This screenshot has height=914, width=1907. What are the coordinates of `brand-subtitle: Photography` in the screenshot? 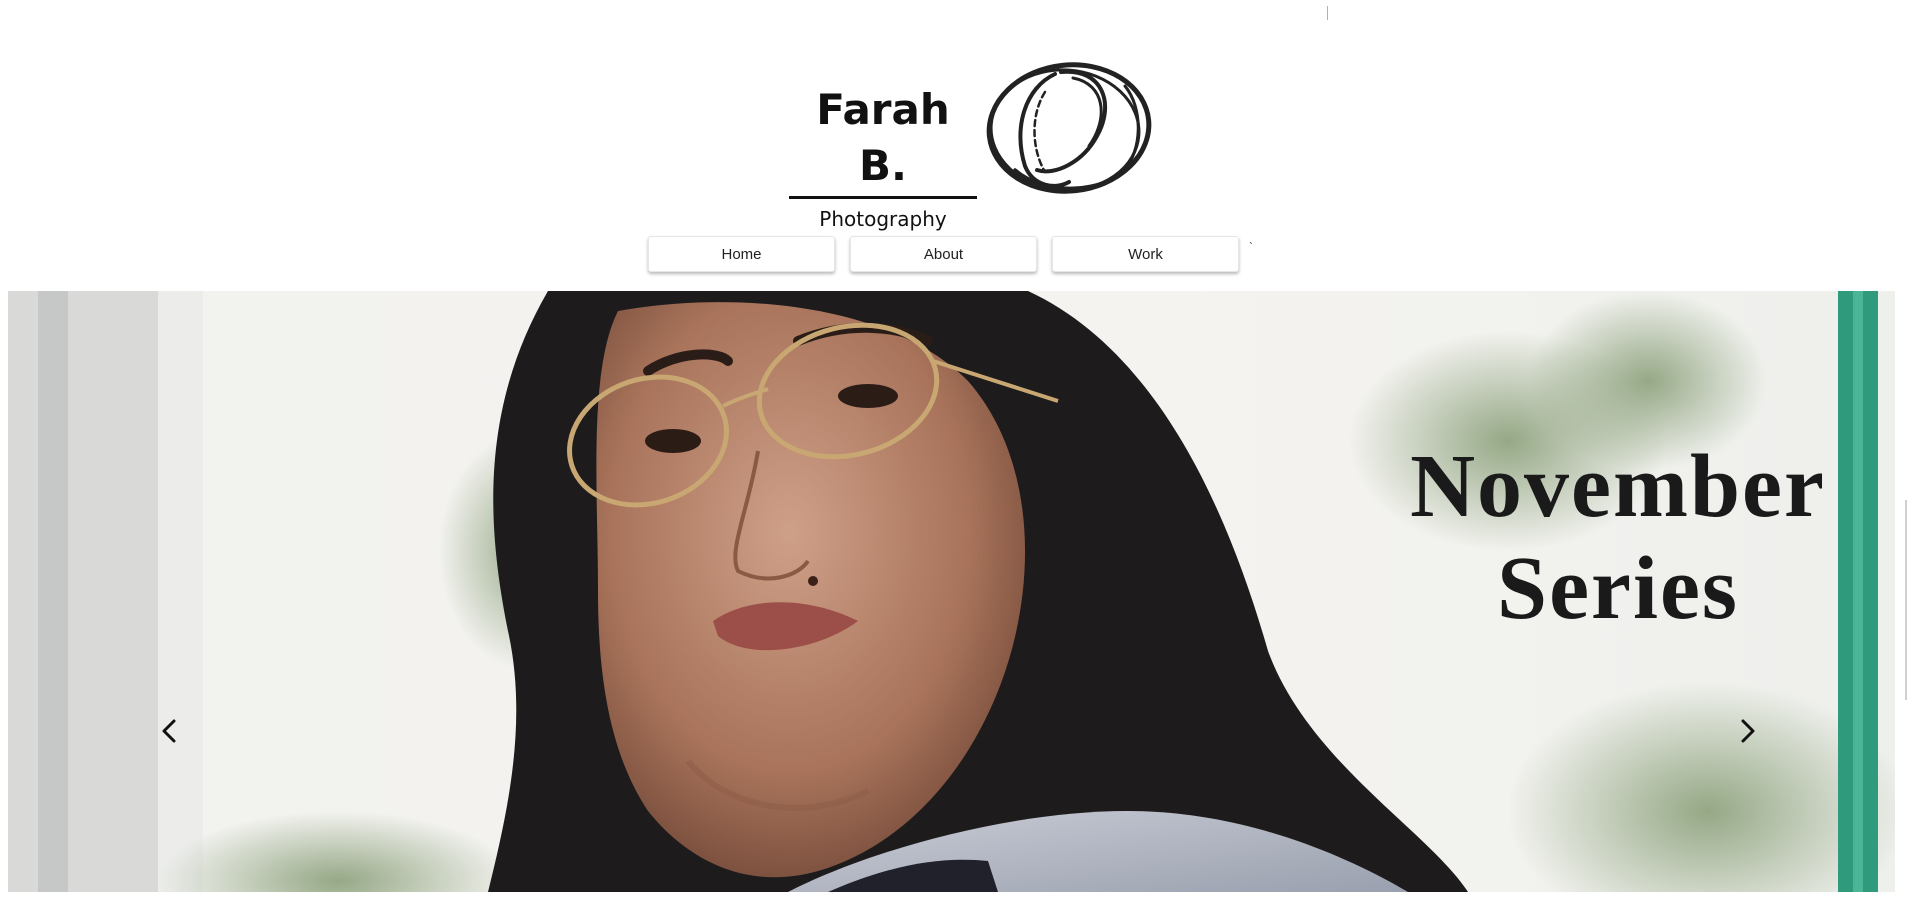 It's located at (883, 219).